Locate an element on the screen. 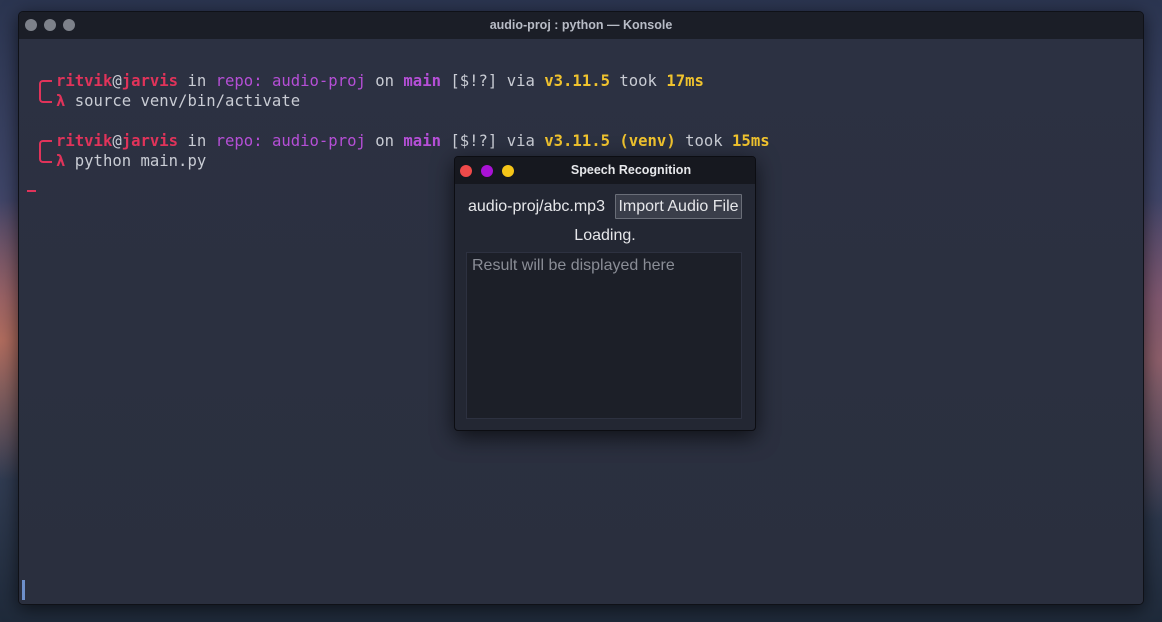 The image size is (1162, 622). terminal-scroll-marker is located at coordinates (23, 590).